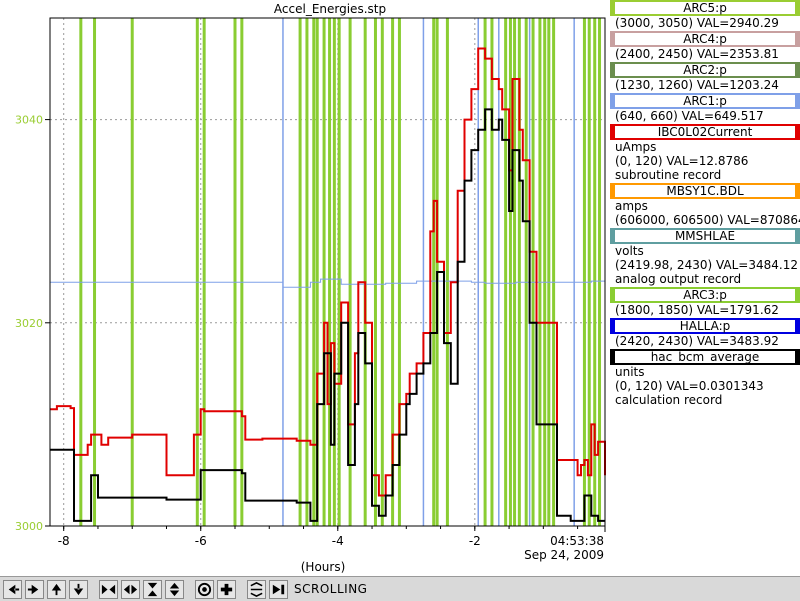 The image size is (800, 601). I want to click on zoom-y-out-icon, so click(174, 589).